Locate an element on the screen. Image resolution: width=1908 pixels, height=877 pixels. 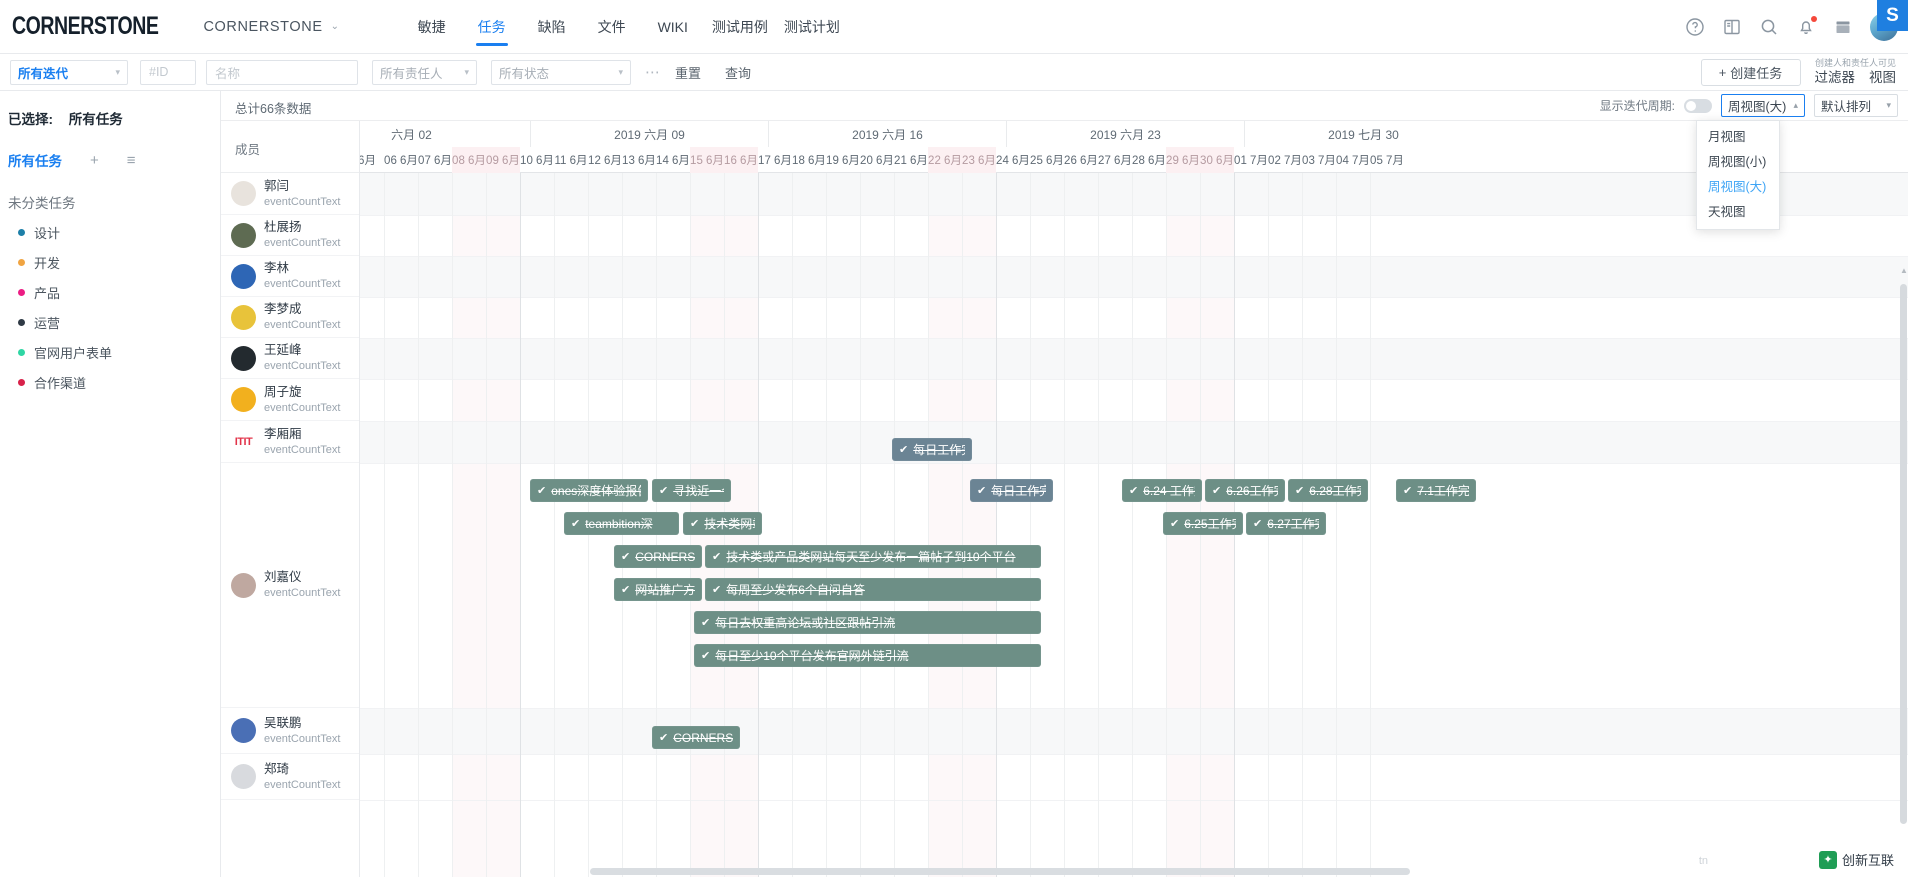
sidebar-item-development: 开发 is located at coordinates (110, 257).